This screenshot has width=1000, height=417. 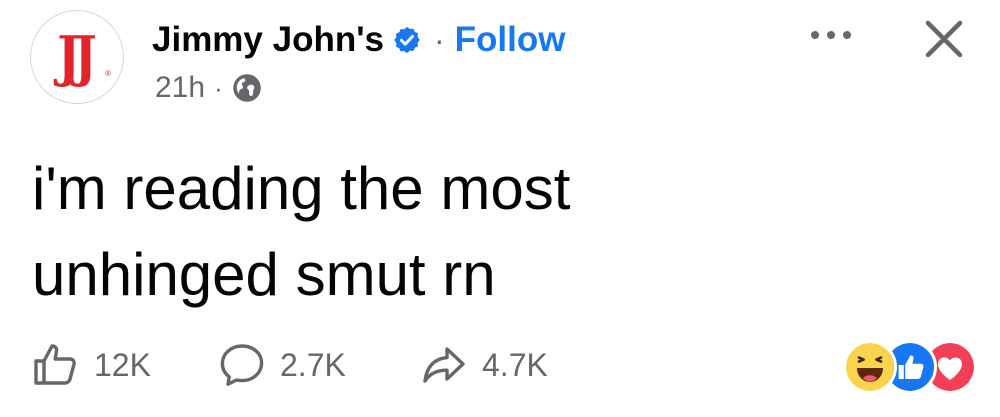 I want to click on comment-bubble-icon, so click(x=242, y=365).